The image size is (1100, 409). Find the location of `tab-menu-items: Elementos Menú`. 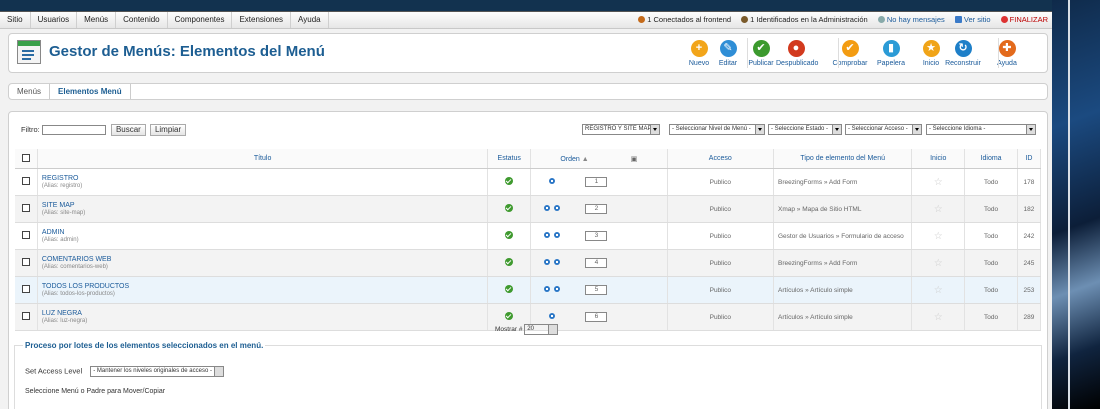

tab-menu-items: Elementos Menú is located at coordinates (90, 91).